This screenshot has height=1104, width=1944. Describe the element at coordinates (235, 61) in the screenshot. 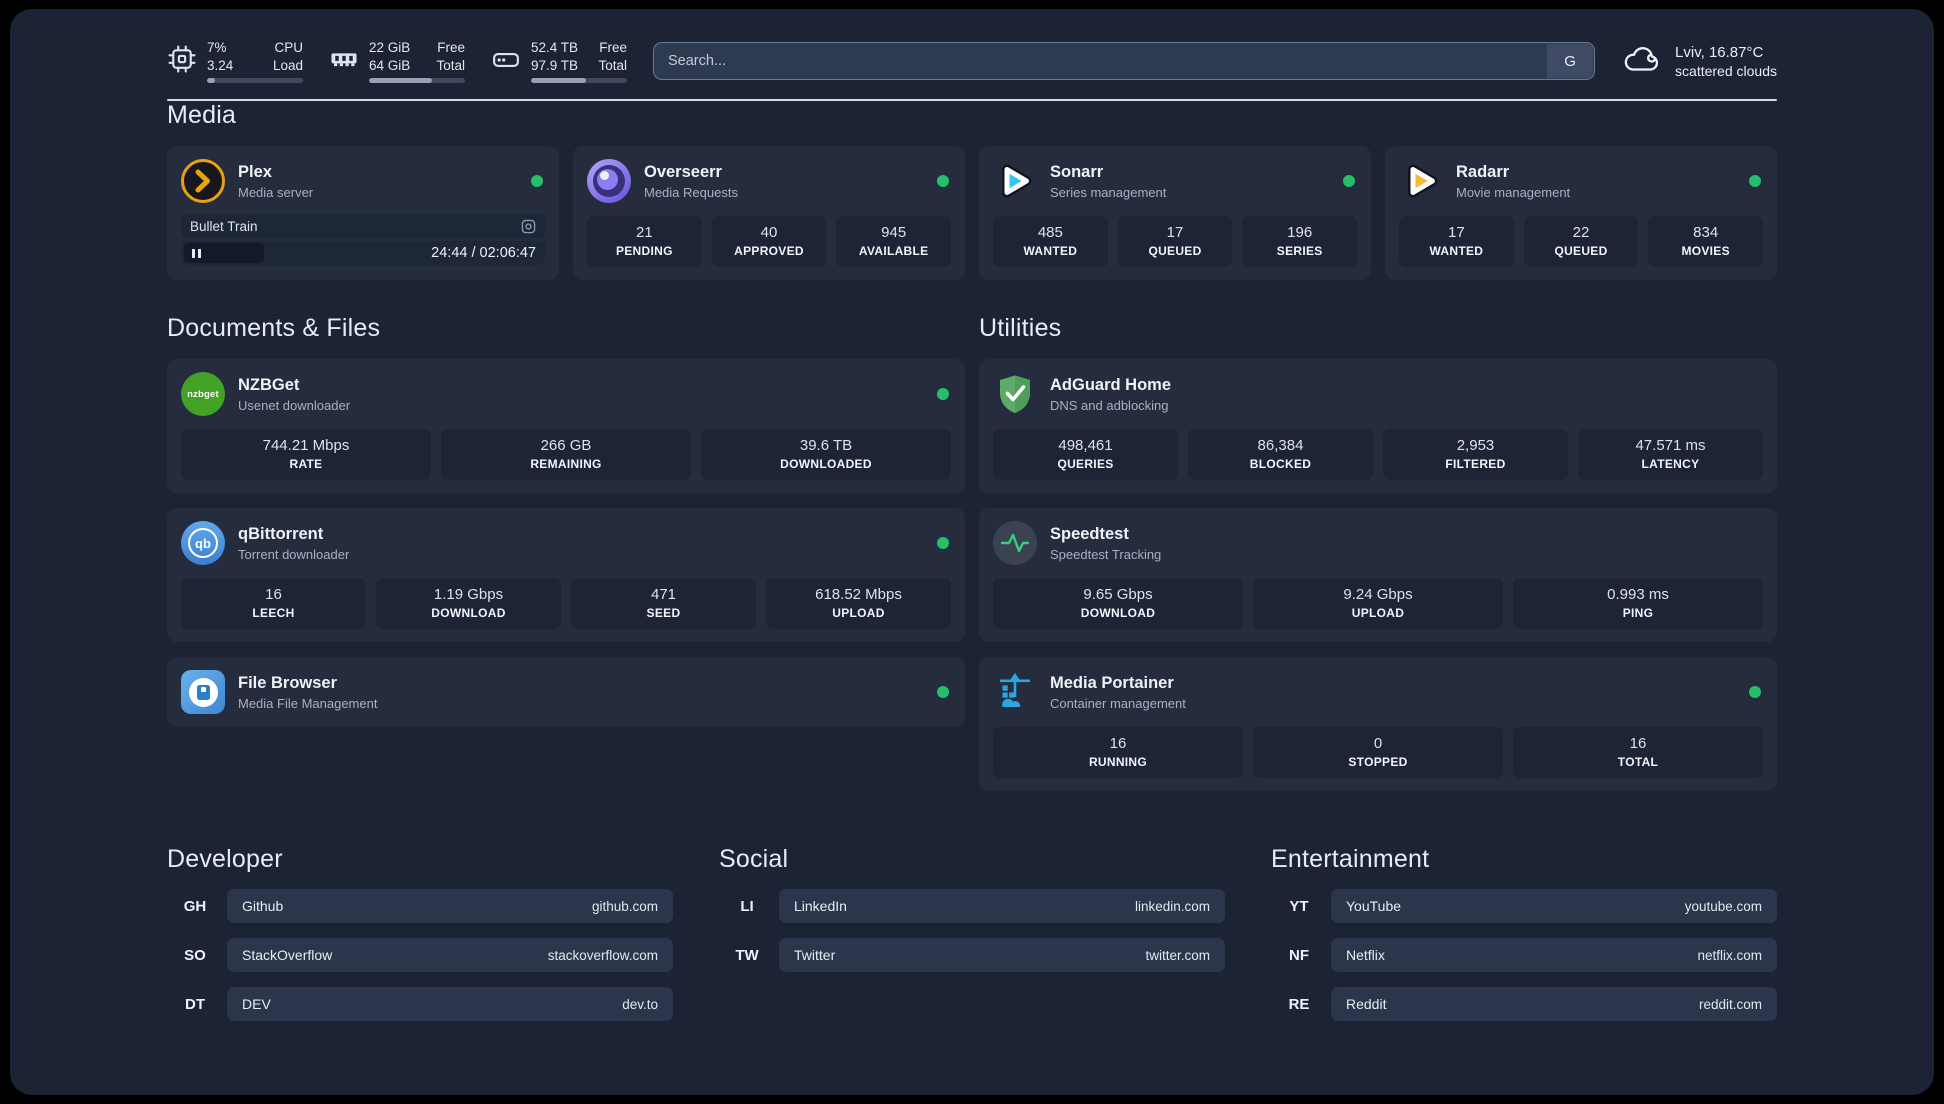

I see `cpu-widget: 7% CPU 3.24 Load` at that location.